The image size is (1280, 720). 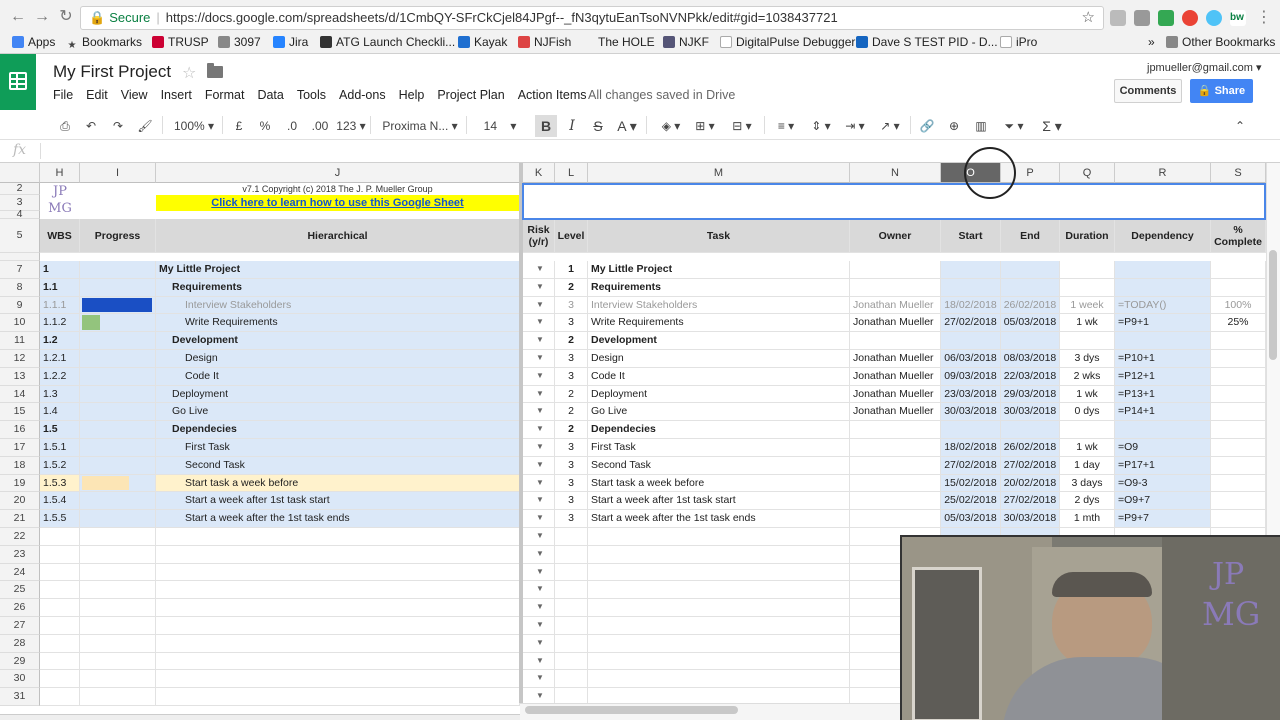 What do you see at coordinates (20, 257) in the screenshot?
I see `row-header` at bounding box center [20, 257].